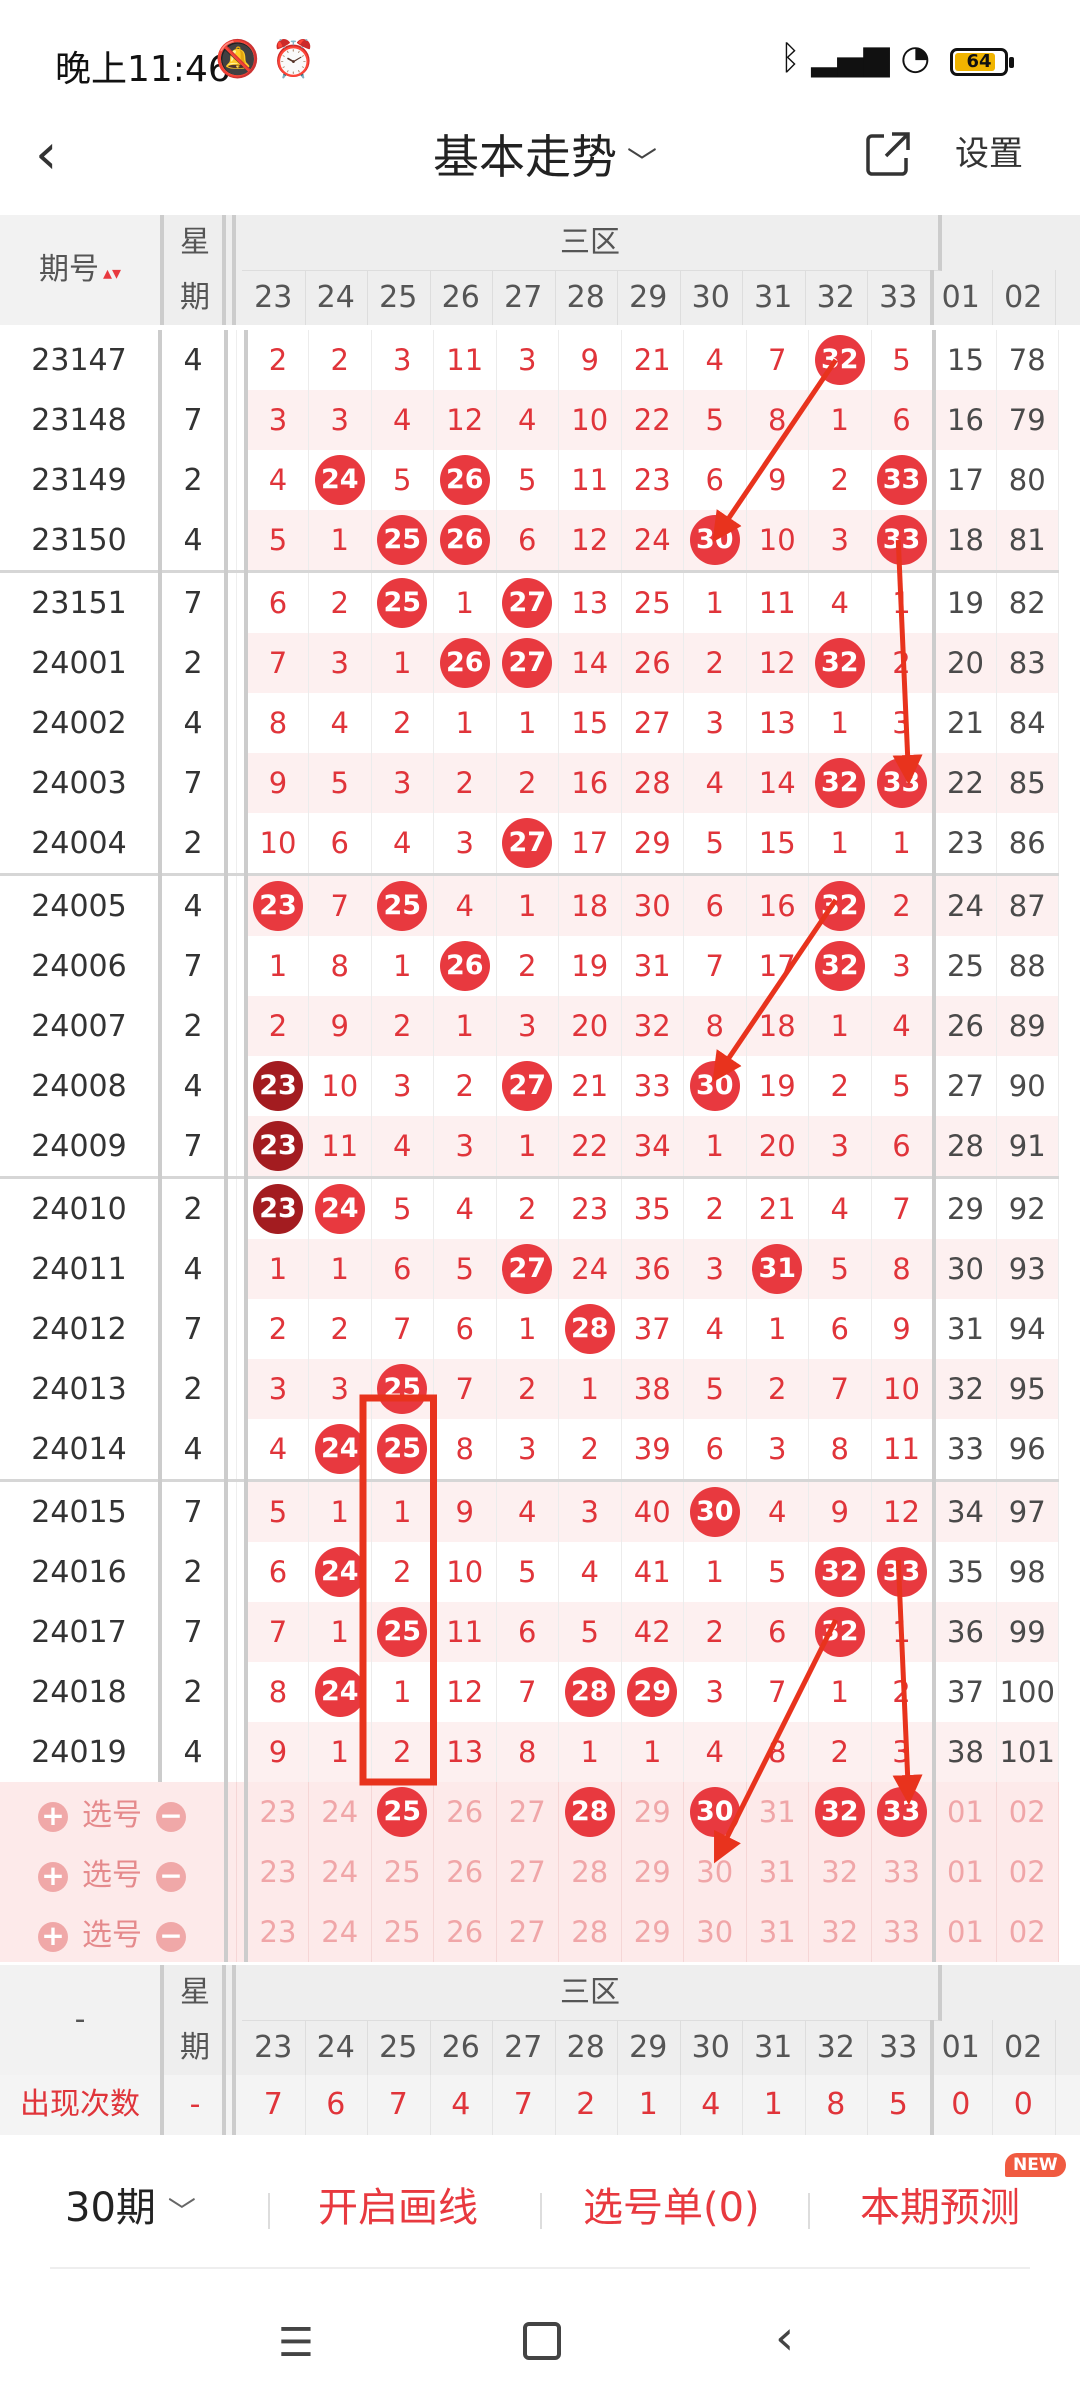 The height and width of the screenshot is (2400, 1080). What do you see at coordinates (1024, 2047) in the screenshot?
I see `footer-column-02: 02` at bounding box center [1024, 2047].